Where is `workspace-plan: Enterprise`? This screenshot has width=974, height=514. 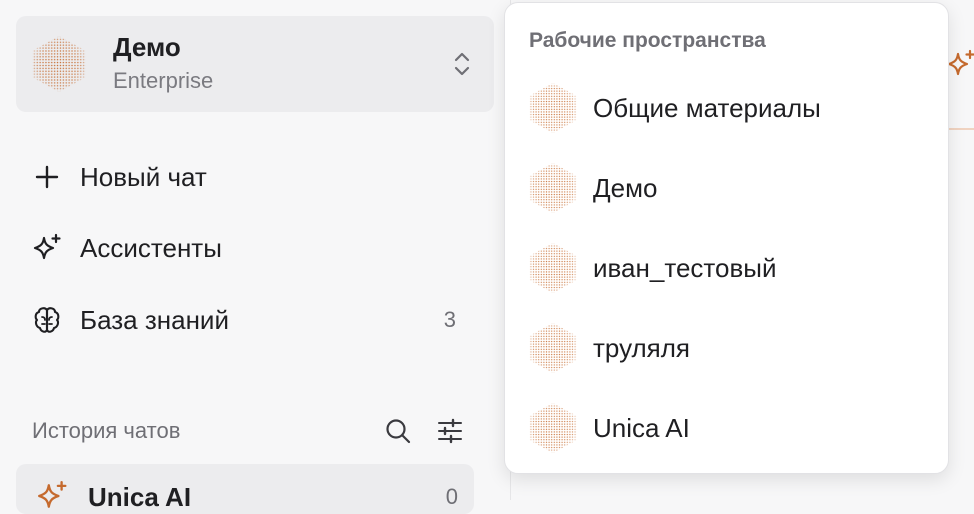 workspace-plan: Enterprise is located at coordinates (163, 80).